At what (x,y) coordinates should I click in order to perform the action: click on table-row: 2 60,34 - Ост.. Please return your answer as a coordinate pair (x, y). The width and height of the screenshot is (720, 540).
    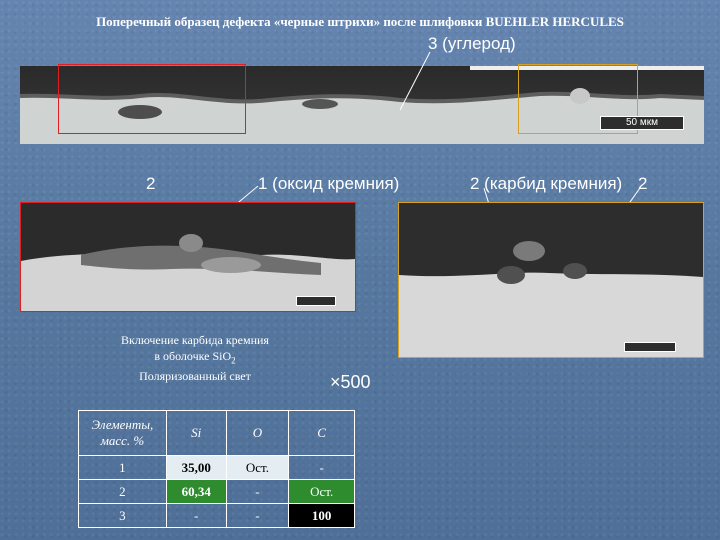
    Looking at the image, I should click on (216, 491).